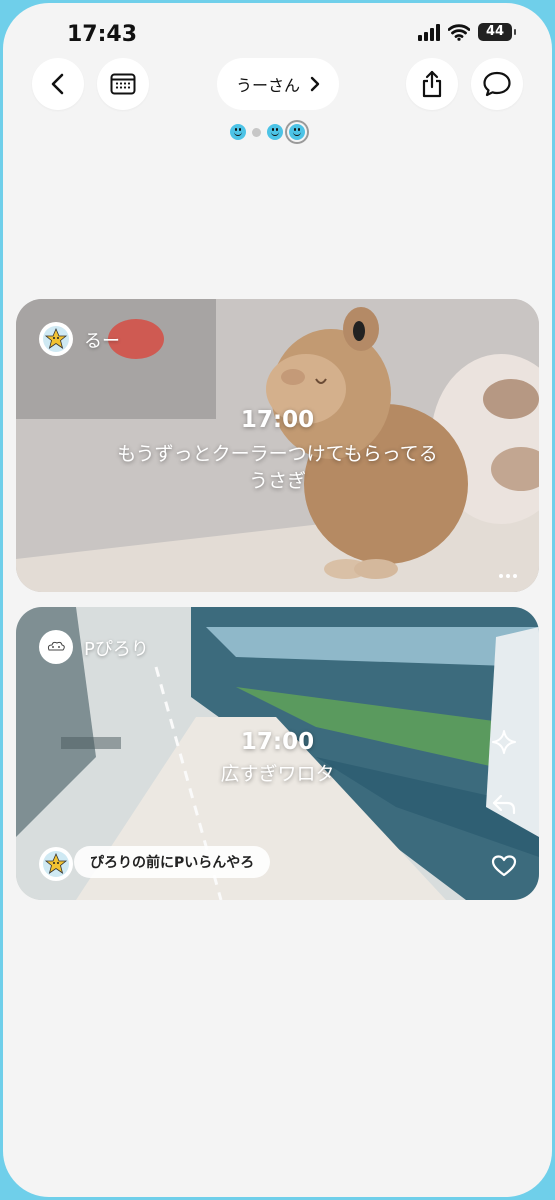 The width and height of the screenshot is (555, 1200). I want to click on comment-button, so click(497, 84).